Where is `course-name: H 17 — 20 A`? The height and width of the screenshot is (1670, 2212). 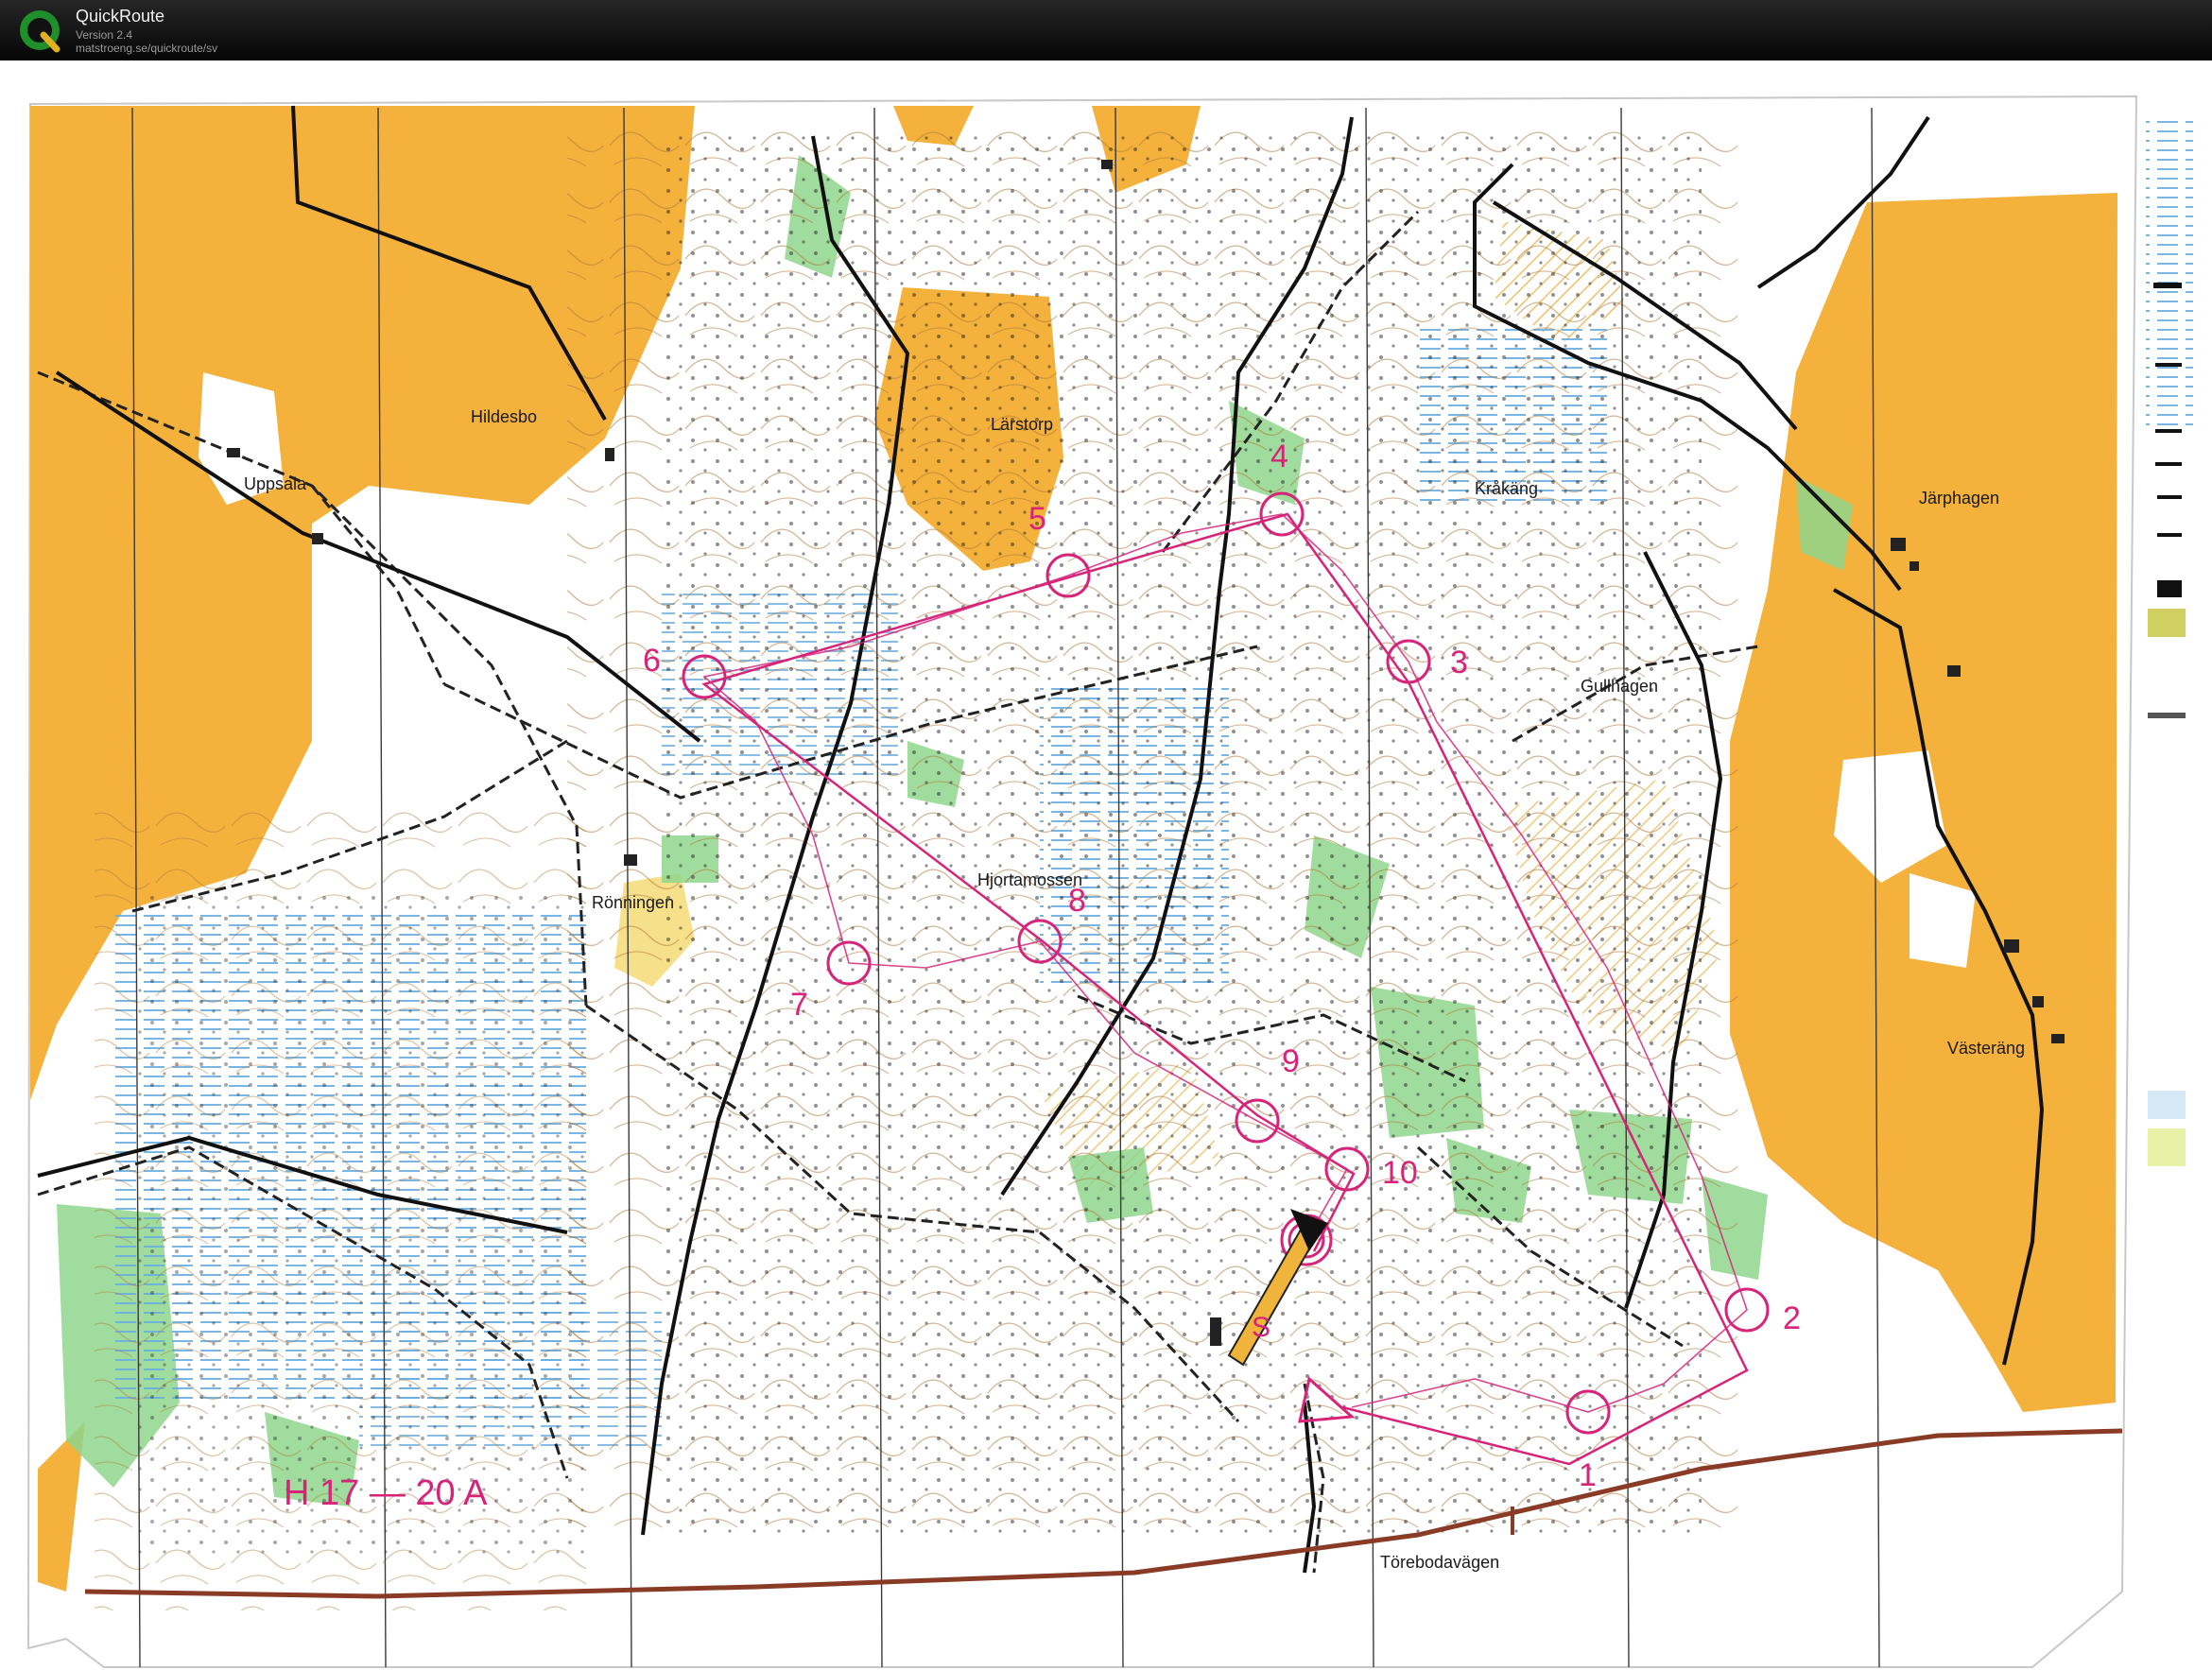
course-name: H 17 — 20 A is located at coordinates (386, 1493).